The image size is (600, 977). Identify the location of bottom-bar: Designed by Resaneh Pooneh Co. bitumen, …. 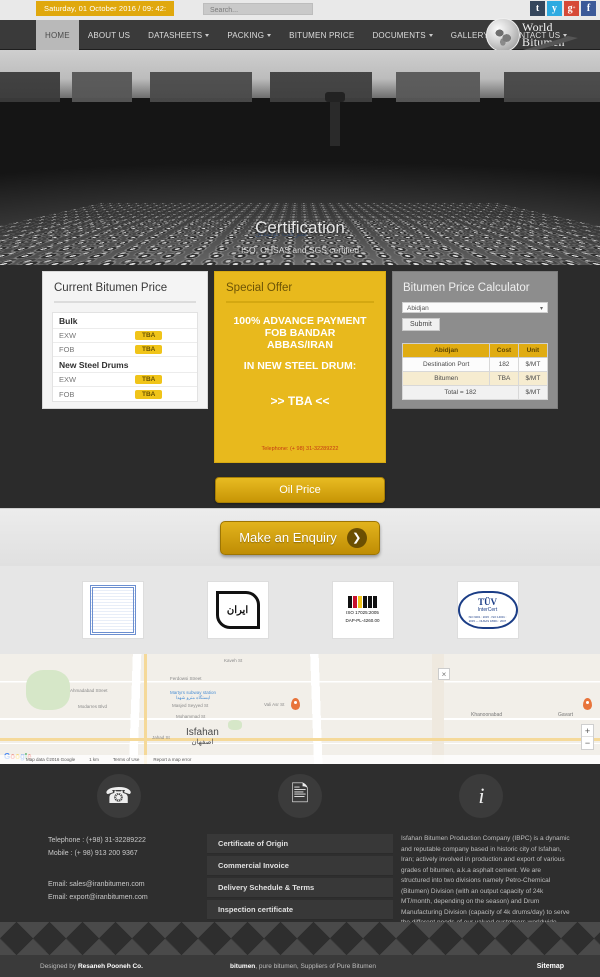
(300, 966).